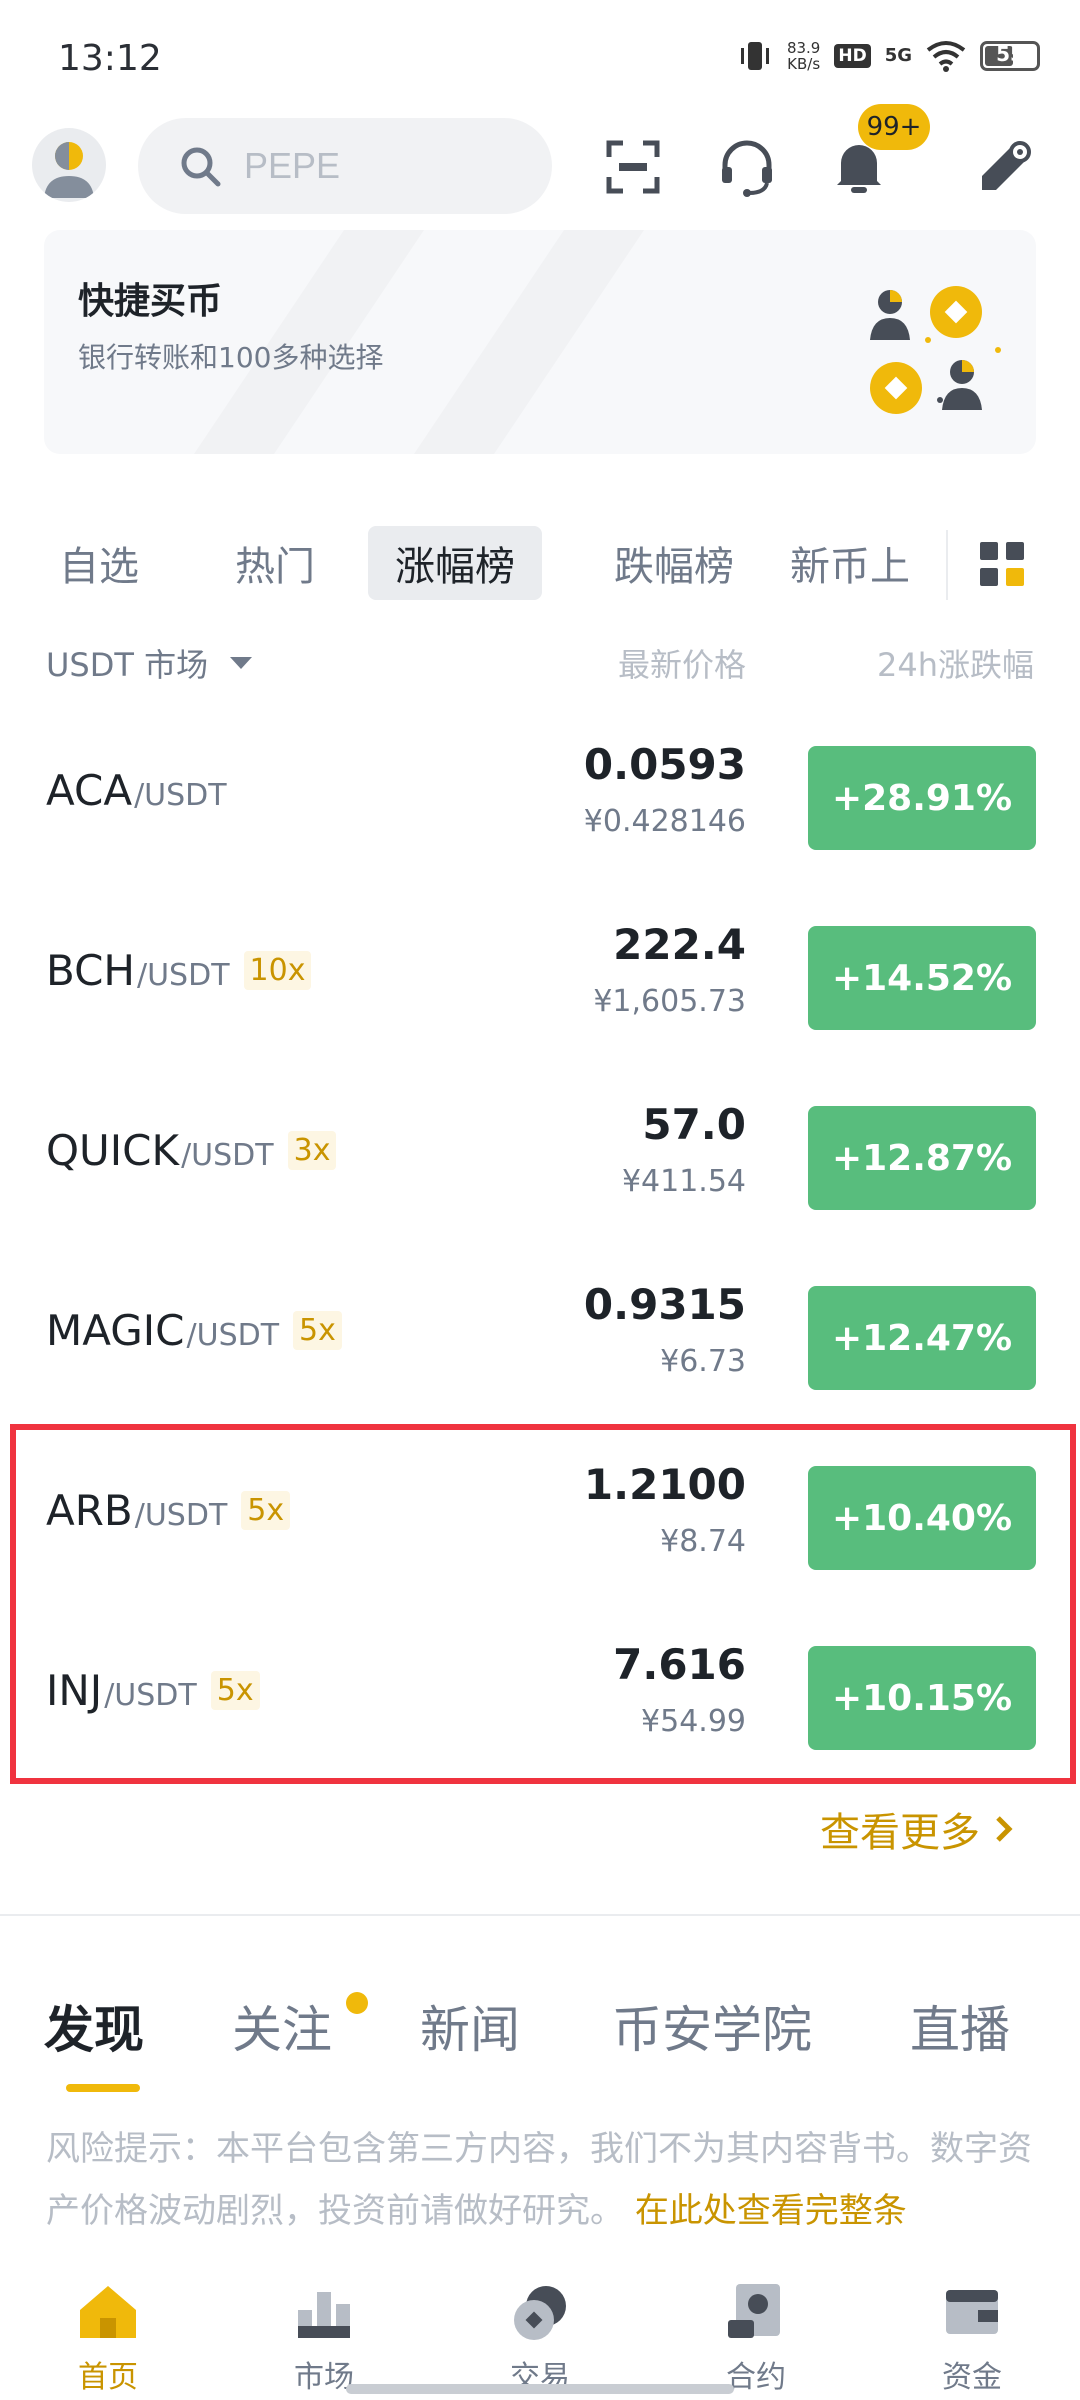 The image size is (1080, 2400). Describe the element at coordinates (946, 56) in the screenshot. I see `wifi-icon` at that location.